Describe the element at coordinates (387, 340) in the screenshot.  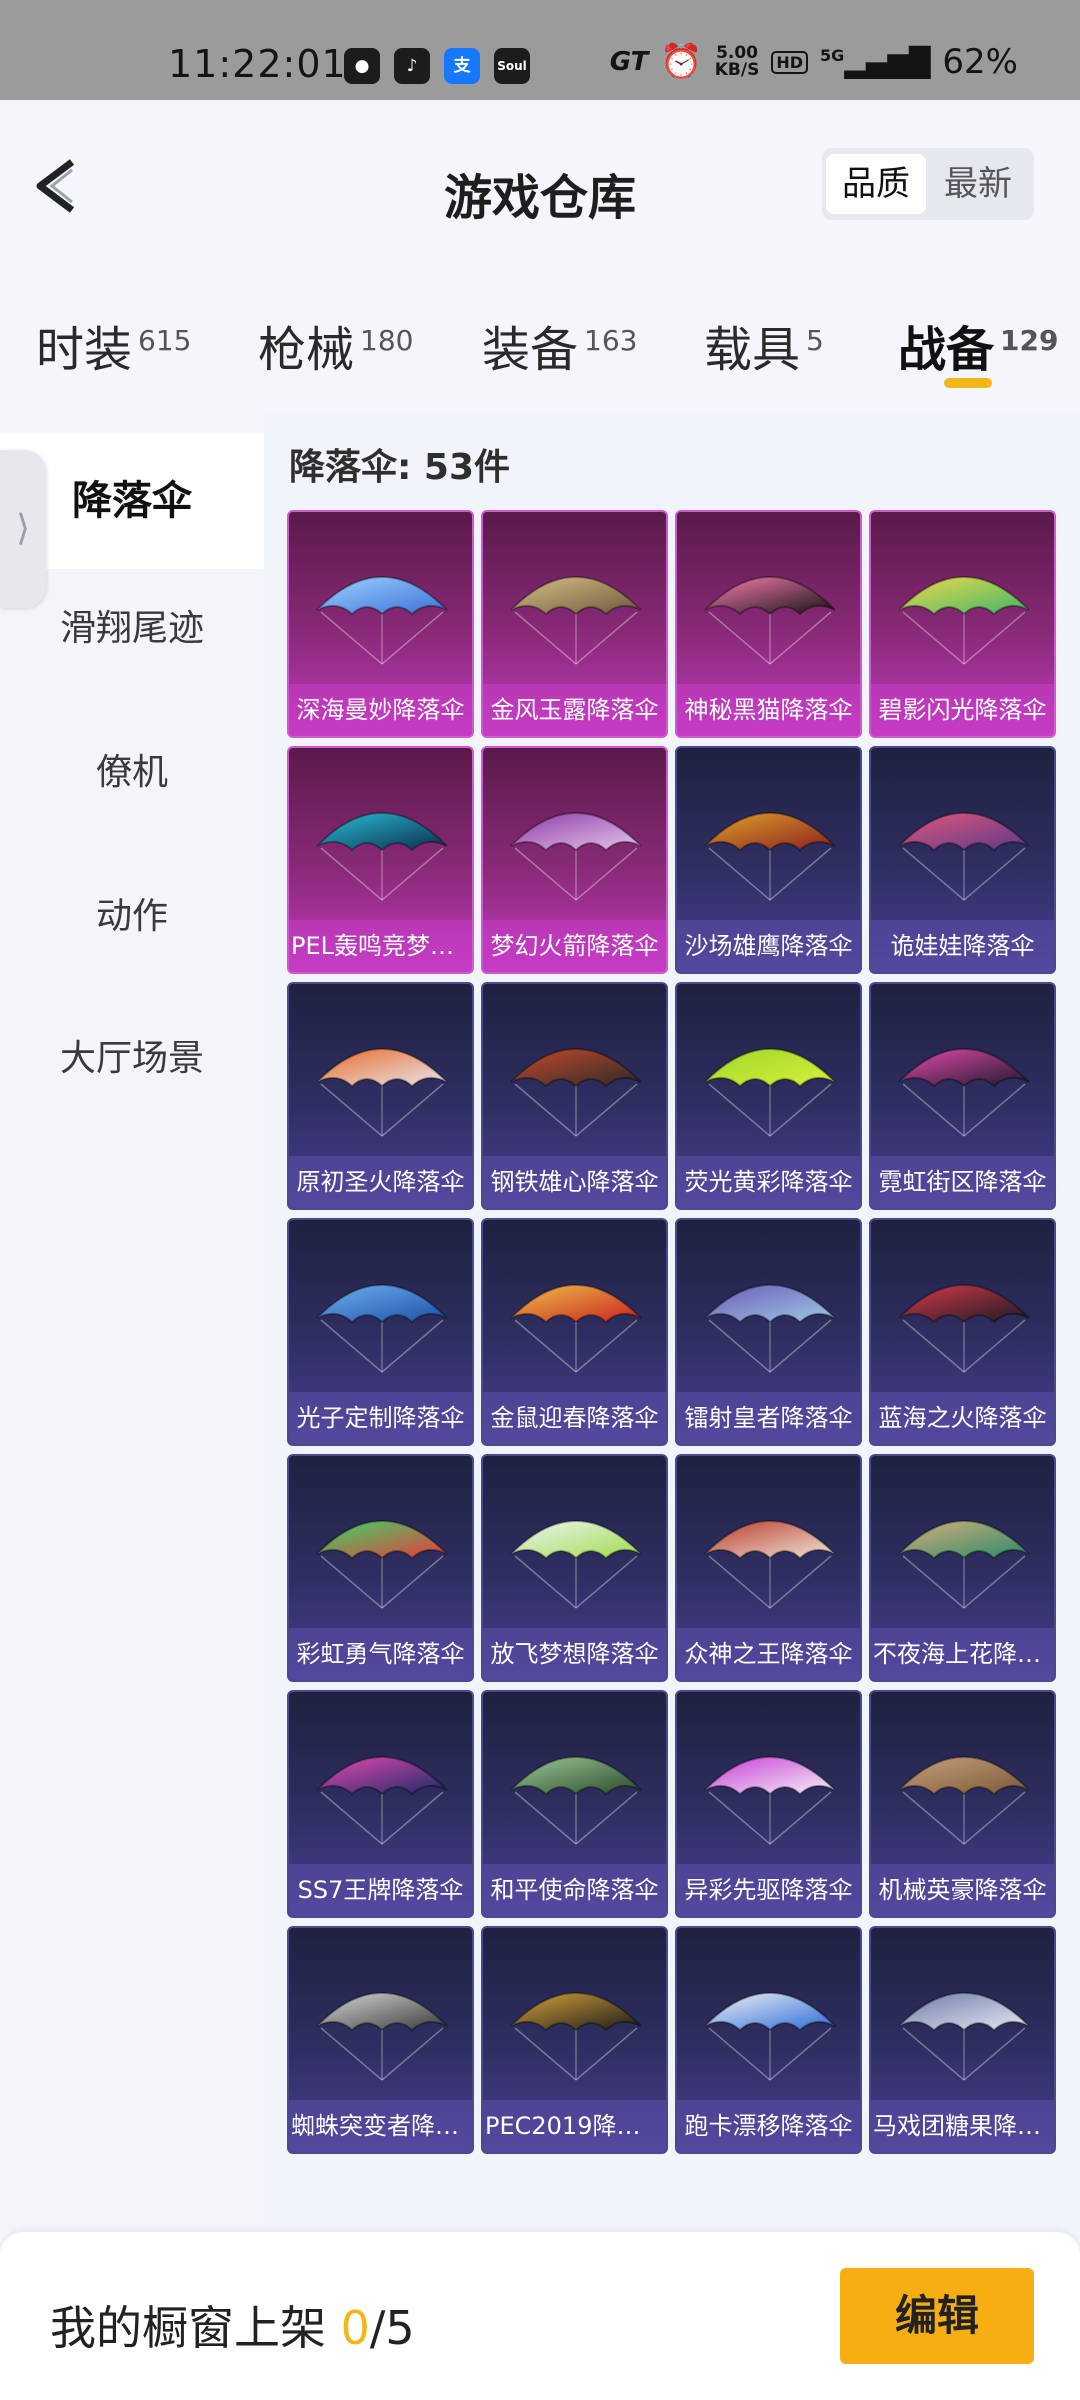
I see `tab-count: 180` at that location.